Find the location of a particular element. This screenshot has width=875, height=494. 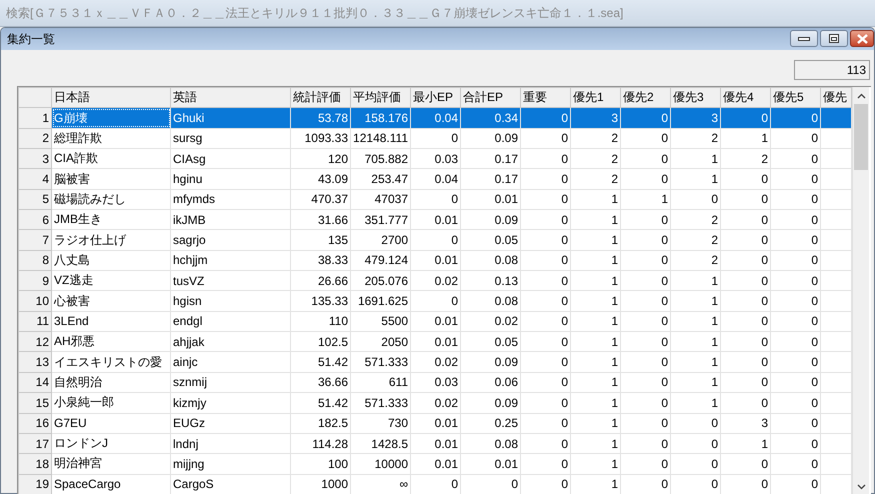

table-cell: 43.09 is located at coordinates (320, 179).